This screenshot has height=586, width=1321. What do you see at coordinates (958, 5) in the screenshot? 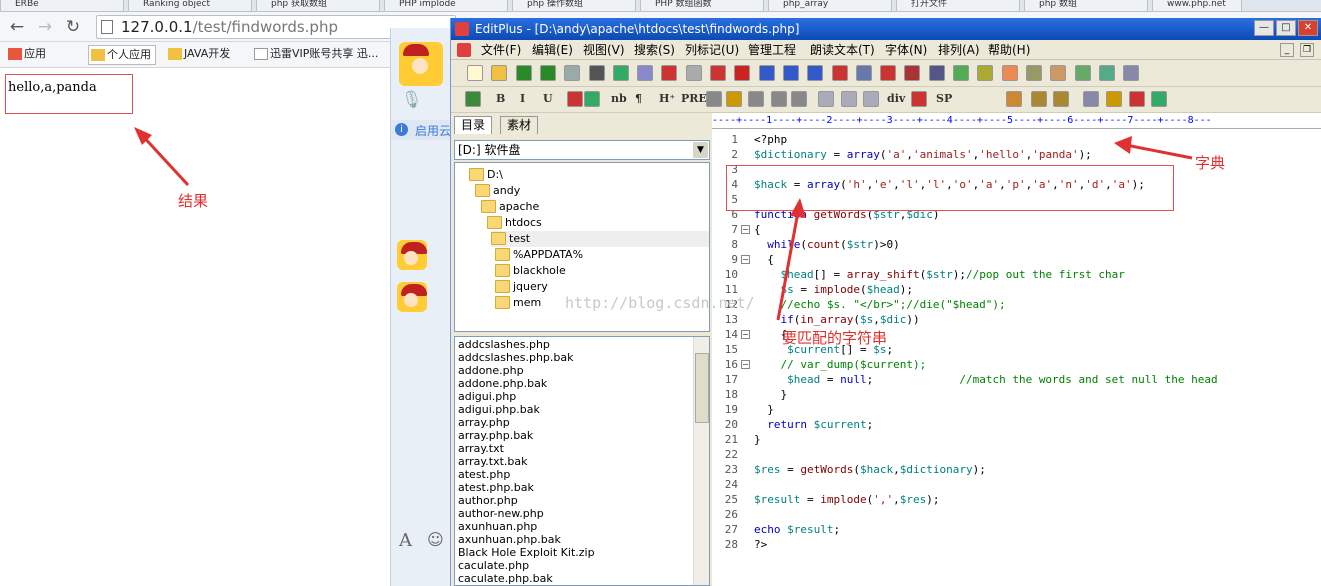
I see `browser-tab: 打开文件` at bounding box center [958, 5].